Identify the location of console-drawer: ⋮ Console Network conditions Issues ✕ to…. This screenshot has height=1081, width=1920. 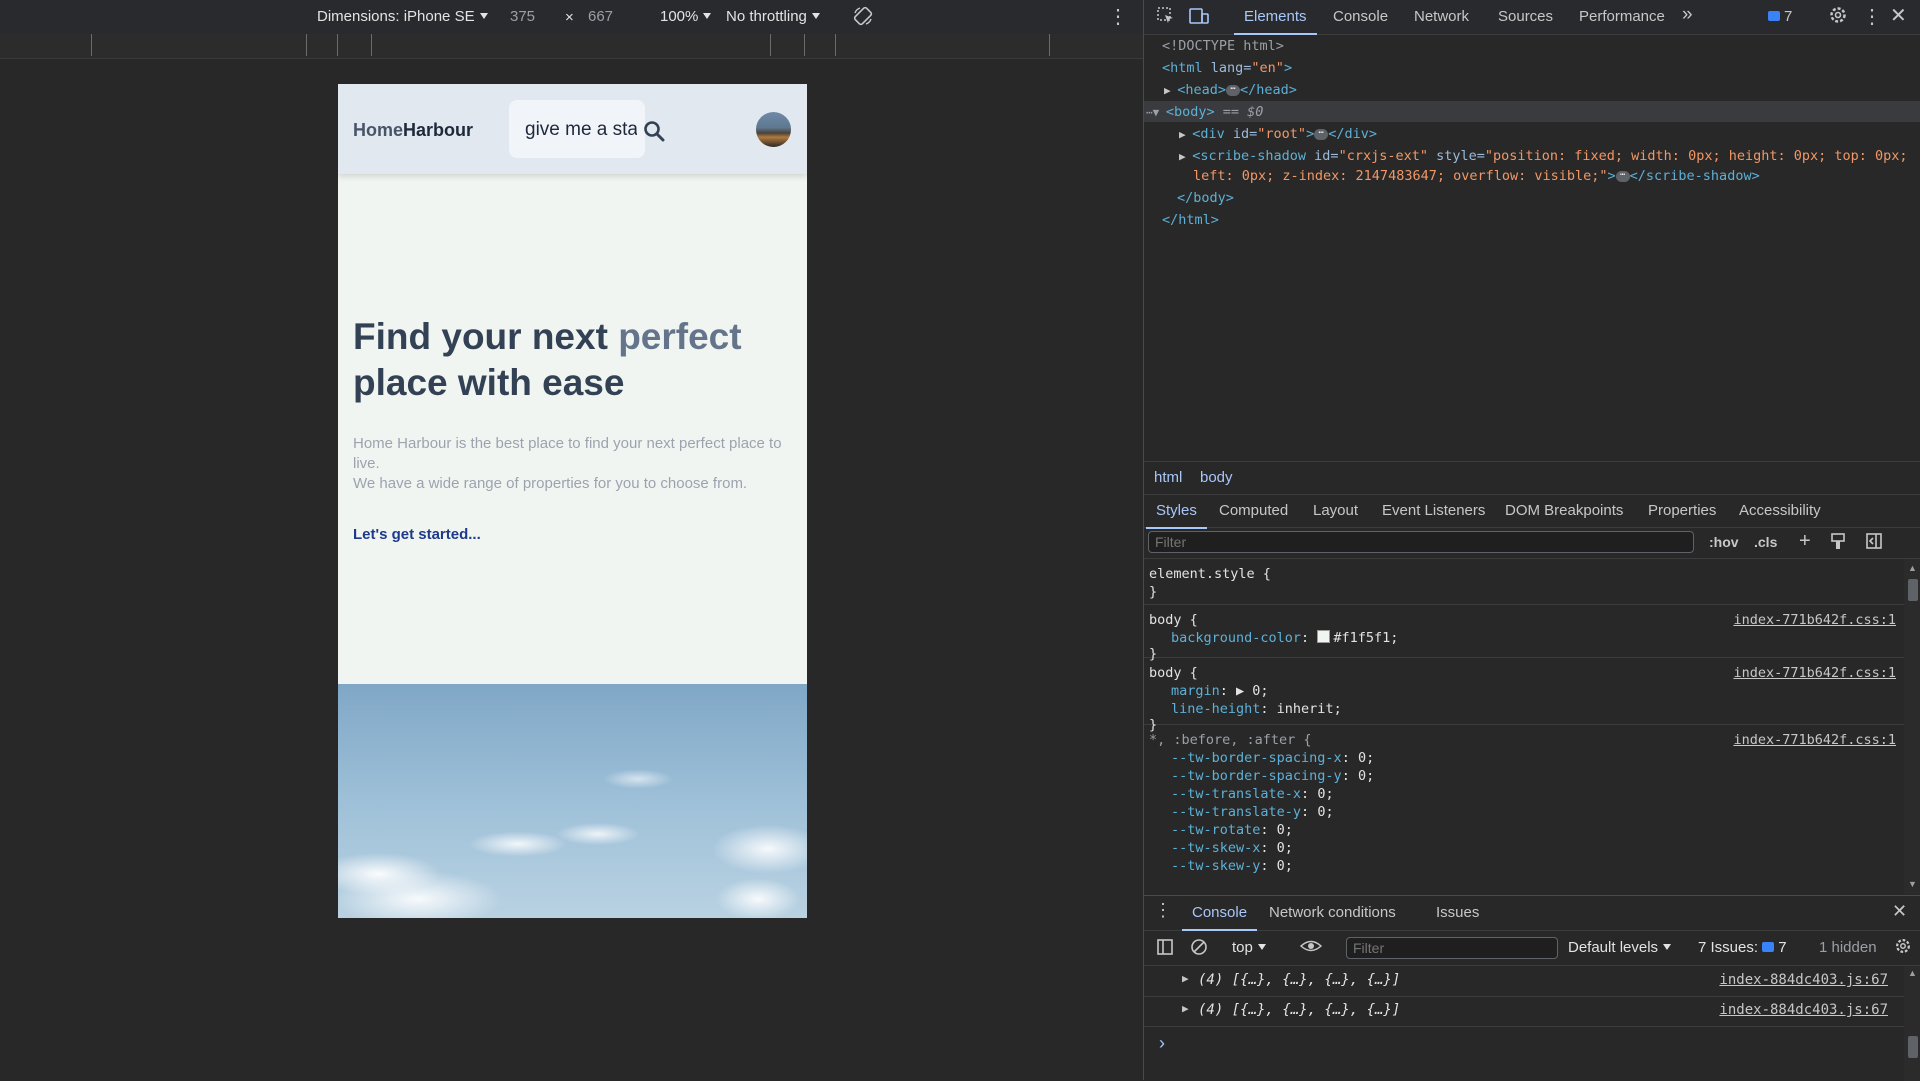
(1532, 988).